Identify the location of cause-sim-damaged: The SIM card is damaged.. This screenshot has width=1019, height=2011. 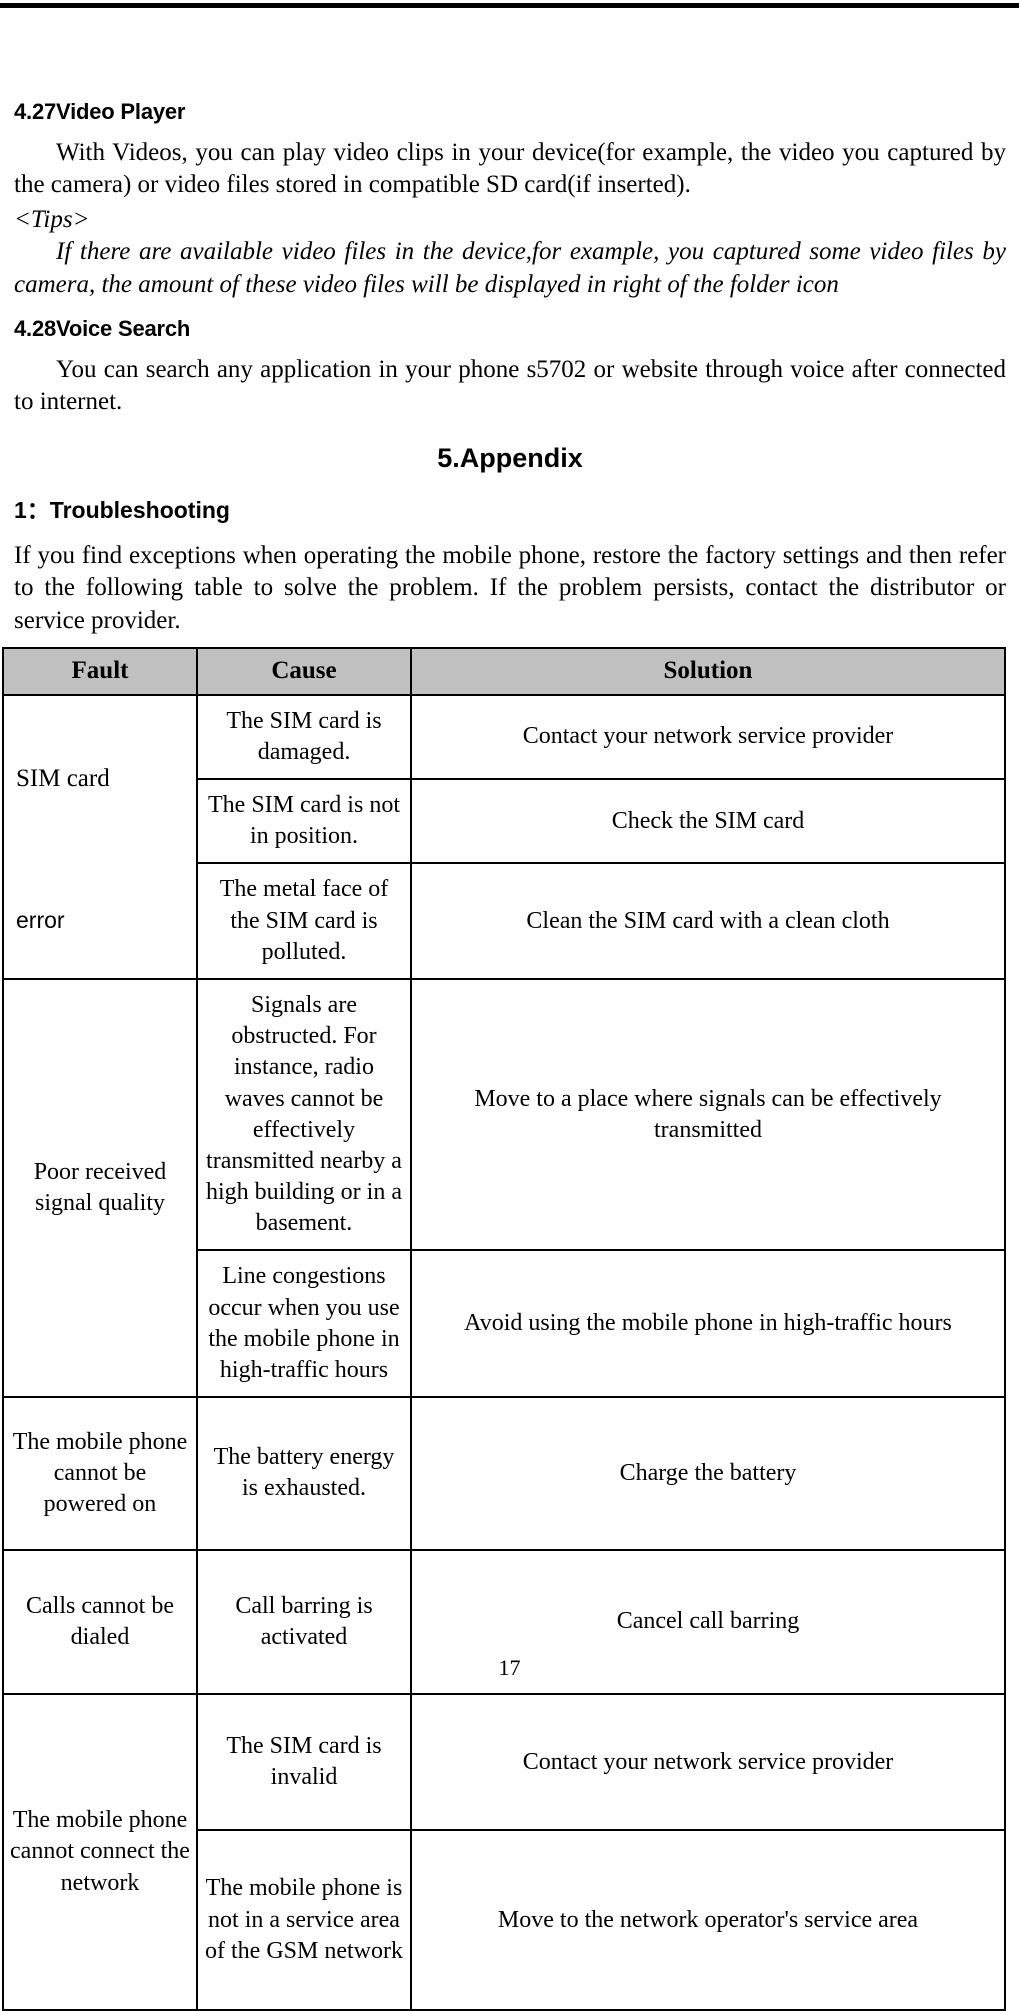
(304, 737).